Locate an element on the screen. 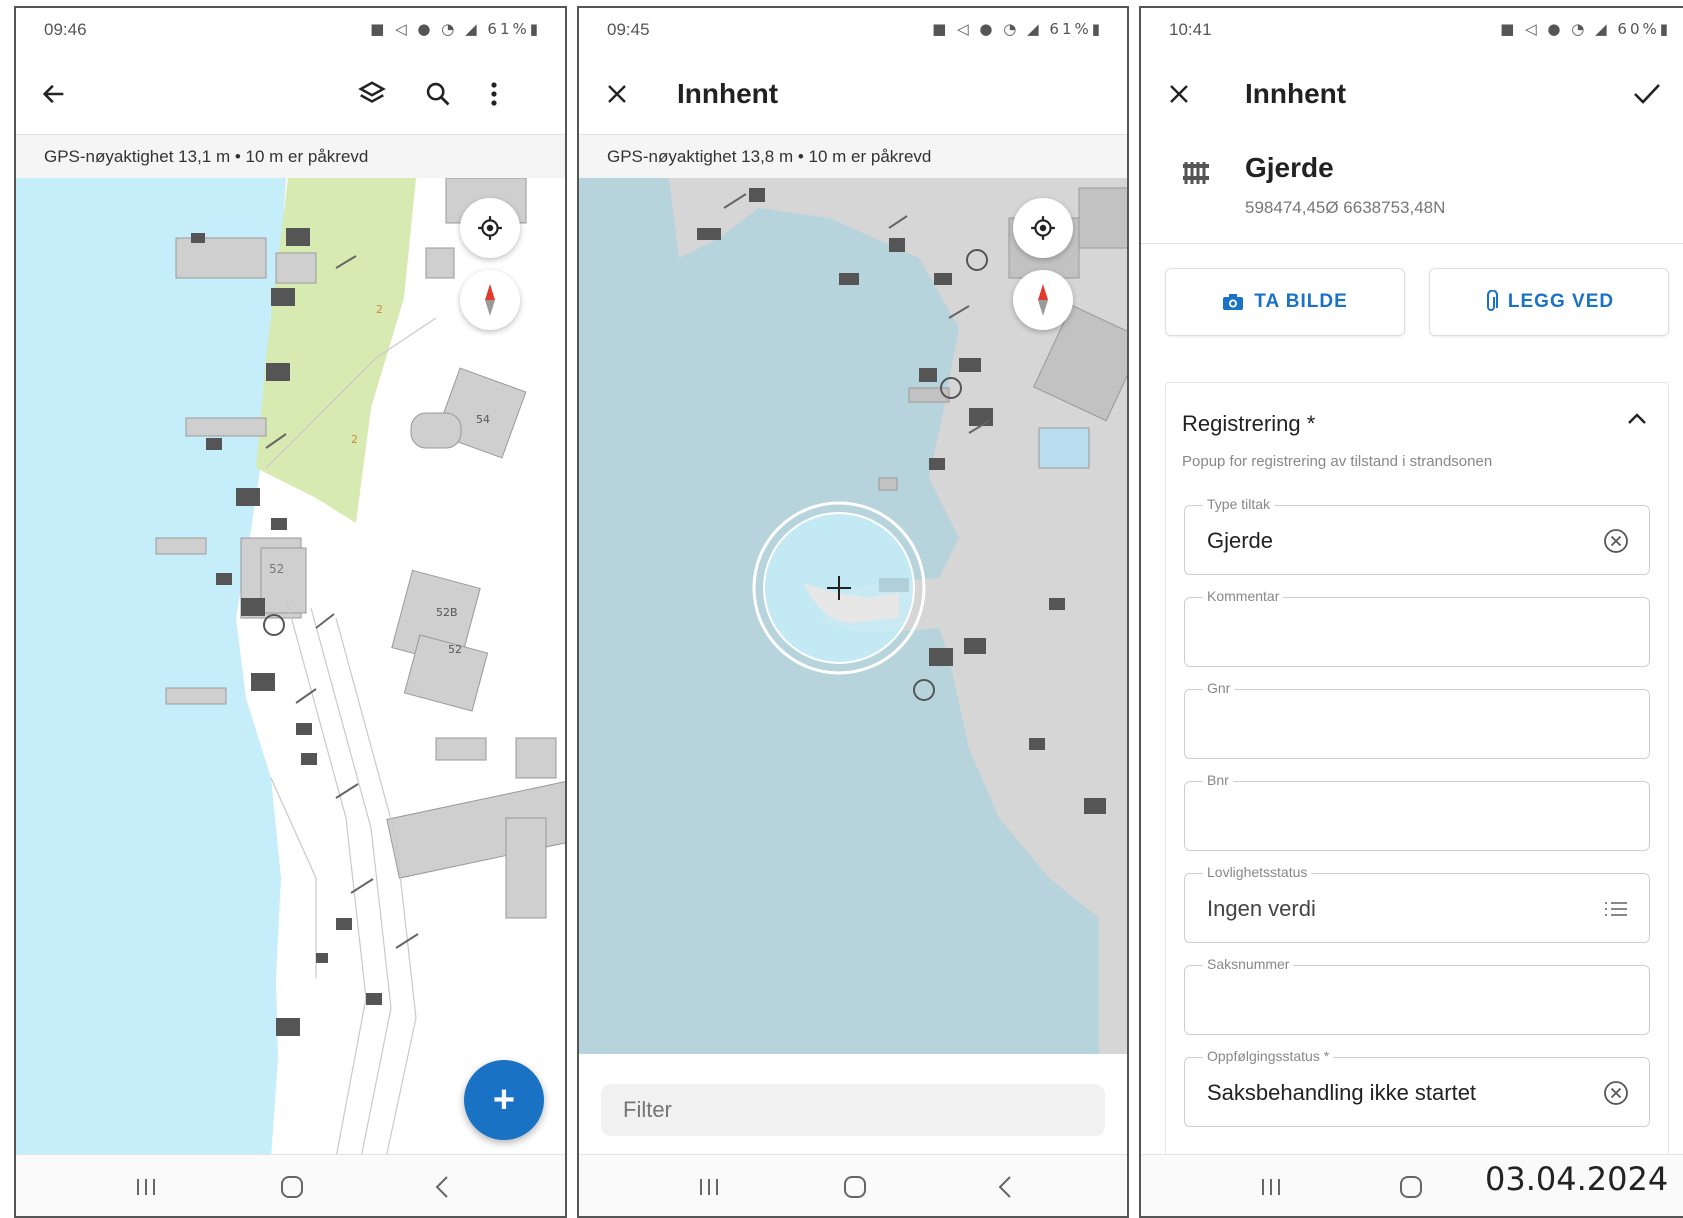 Image resolution: width=1683 pixels, height=1218 pixels. attach-button: LEGG VED is located at coordinates (1549, 302).